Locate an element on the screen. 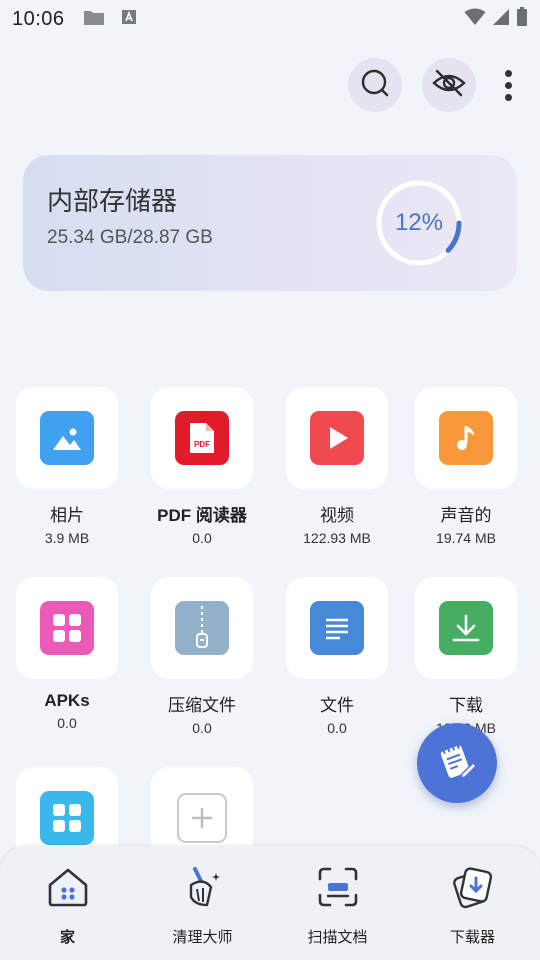  category-photos: 相片 3.9 MB is located at coordinates (67, 466).